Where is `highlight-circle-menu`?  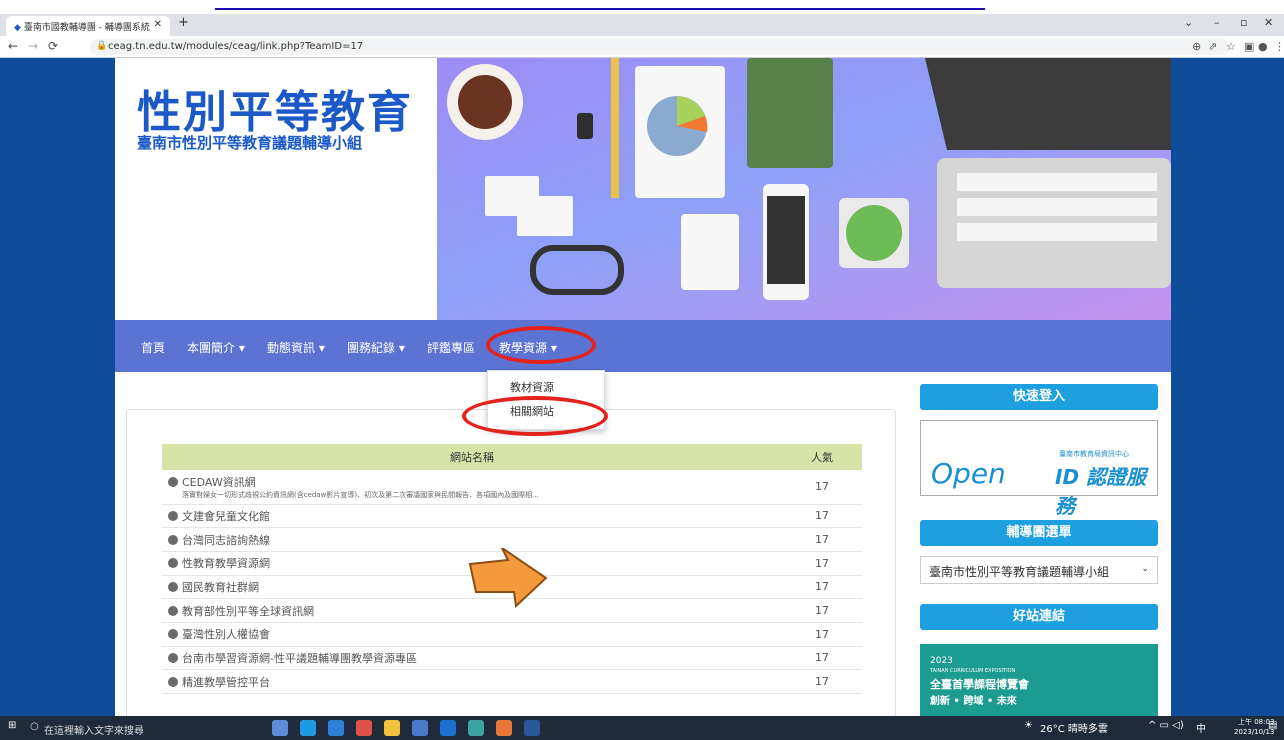
highlight-circle-menu is located at coordinates (541, 345).